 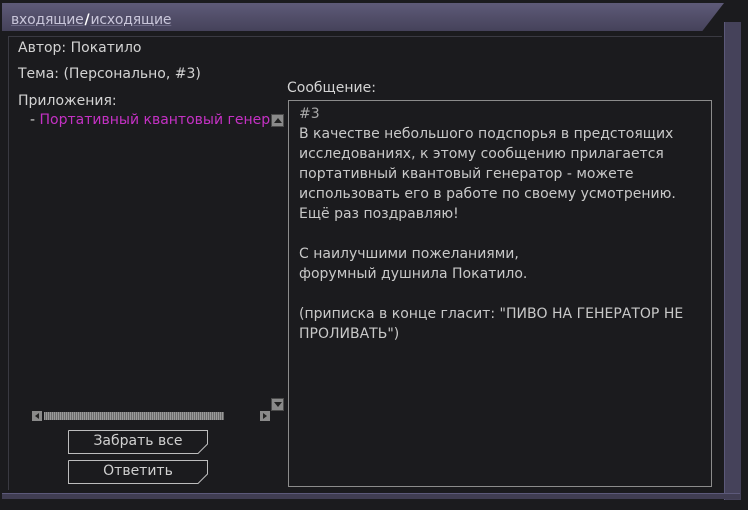 I want to click on chevron-down-icon, so click(x=277, y=404).